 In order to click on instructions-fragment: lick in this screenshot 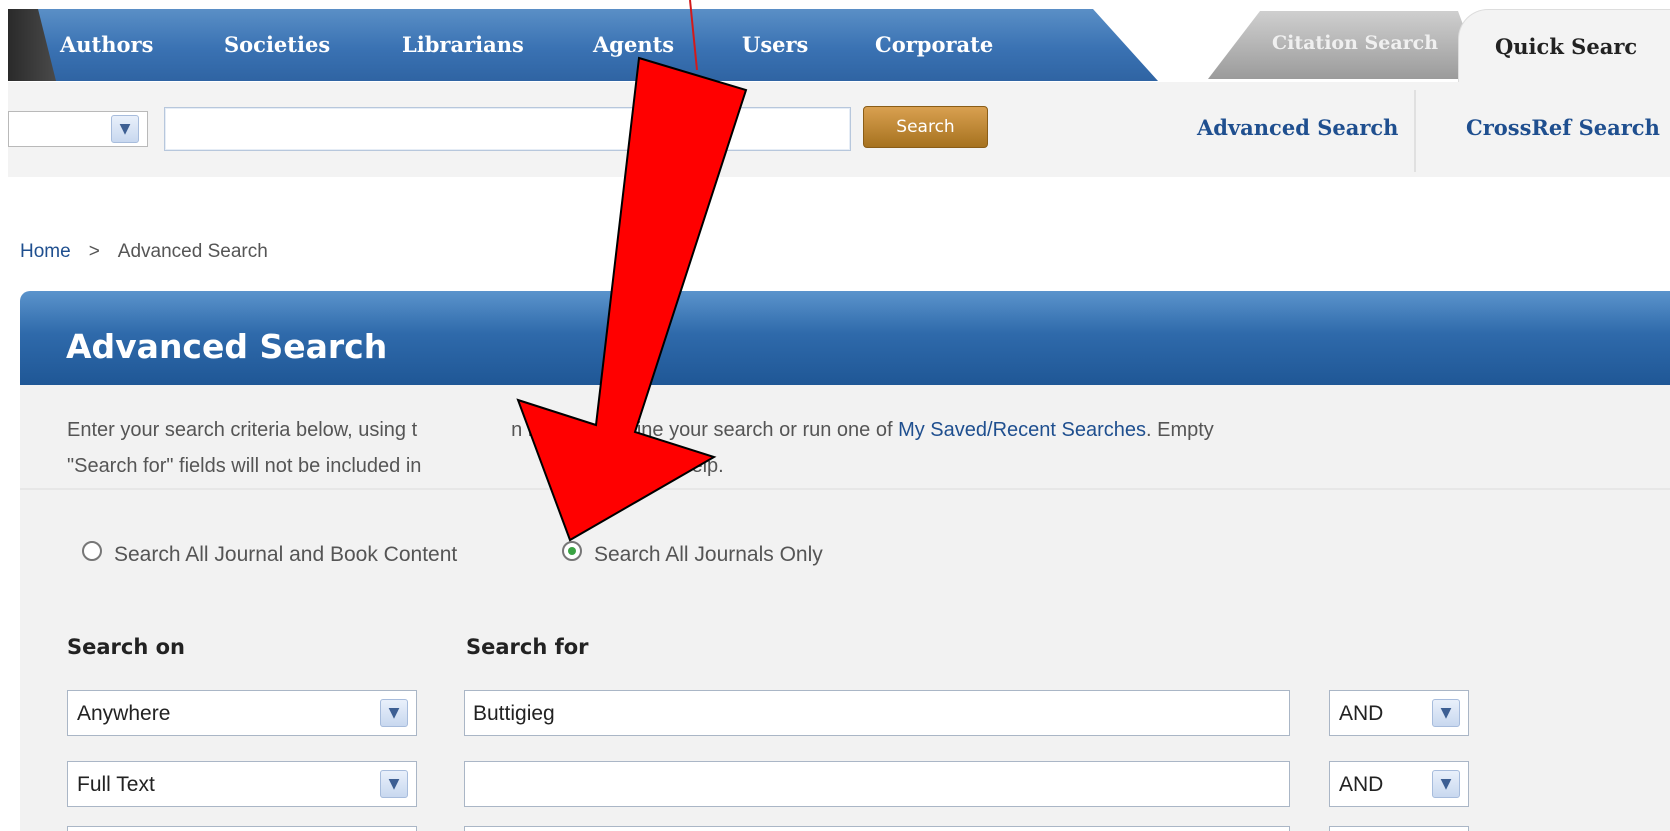, I will do `click(586, 466)`.